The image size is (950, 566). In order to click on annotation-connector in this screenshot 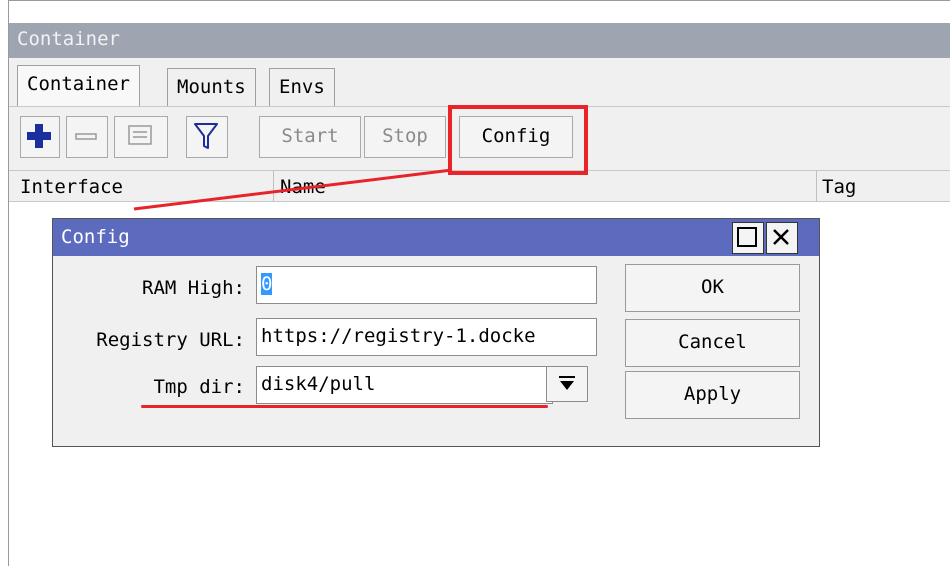, I will do `click(293, 189)`.